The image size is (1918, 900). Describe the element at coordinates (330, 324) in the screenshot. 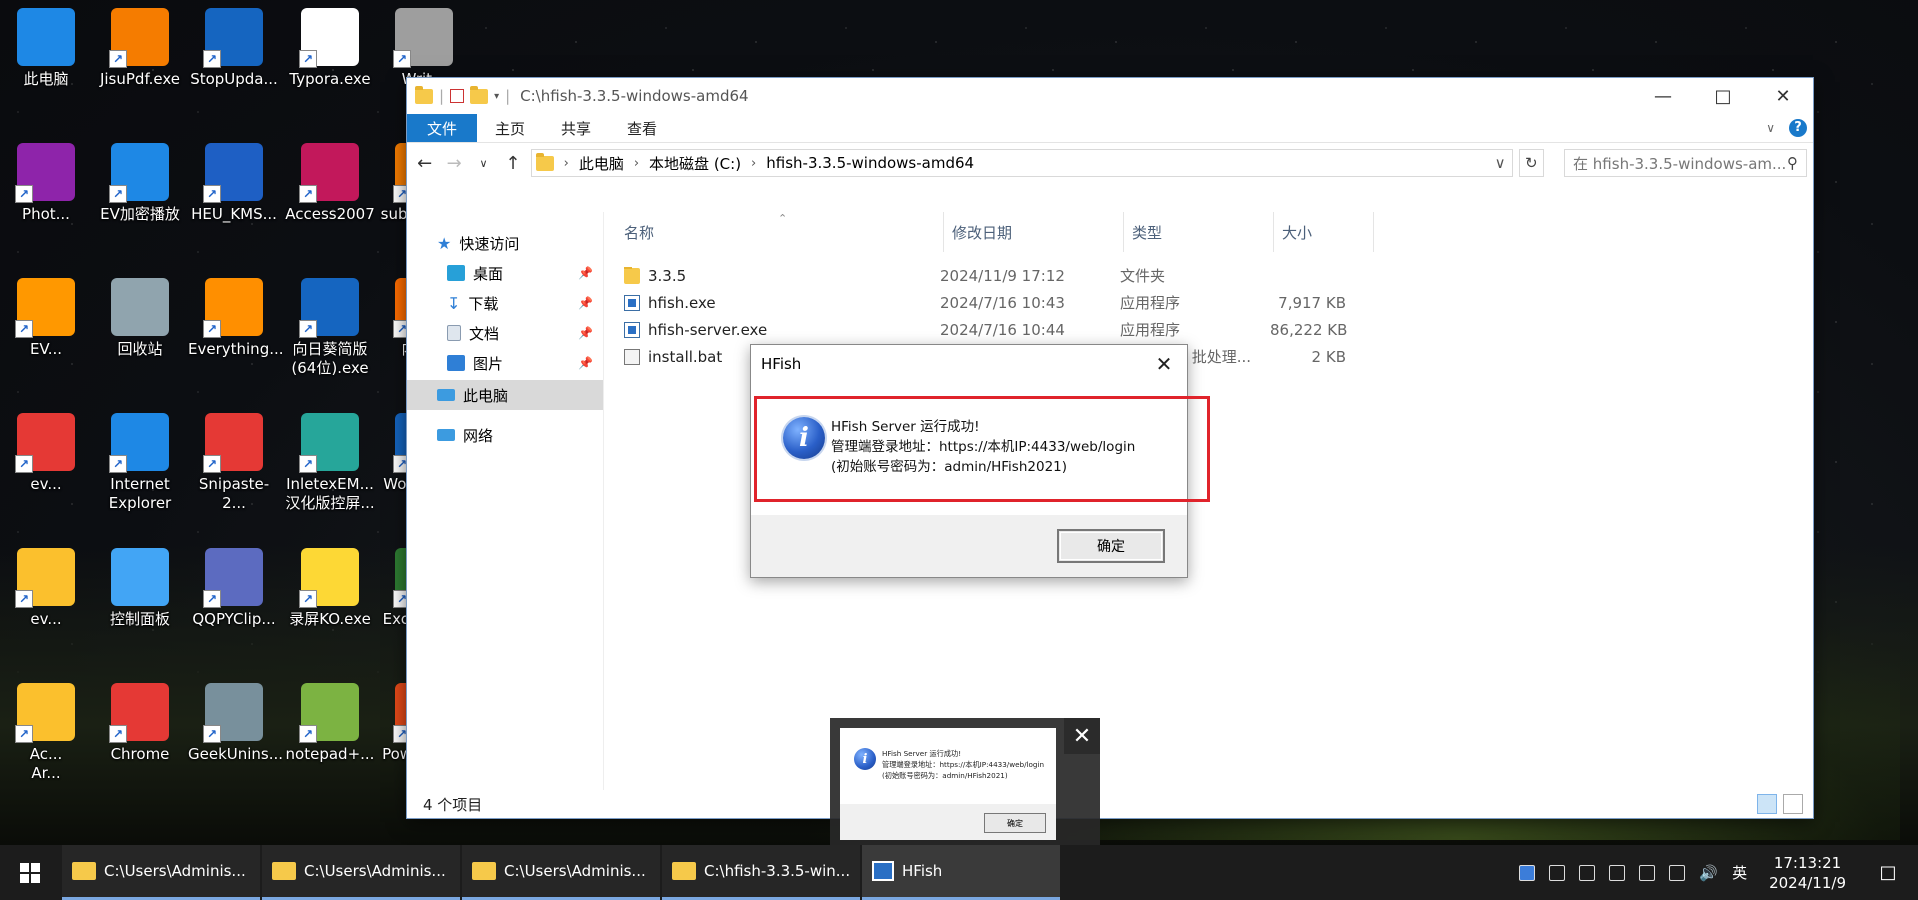

I see `desktop-icon-item: ↗ 向日葵简版 (64位).exe` at that location.